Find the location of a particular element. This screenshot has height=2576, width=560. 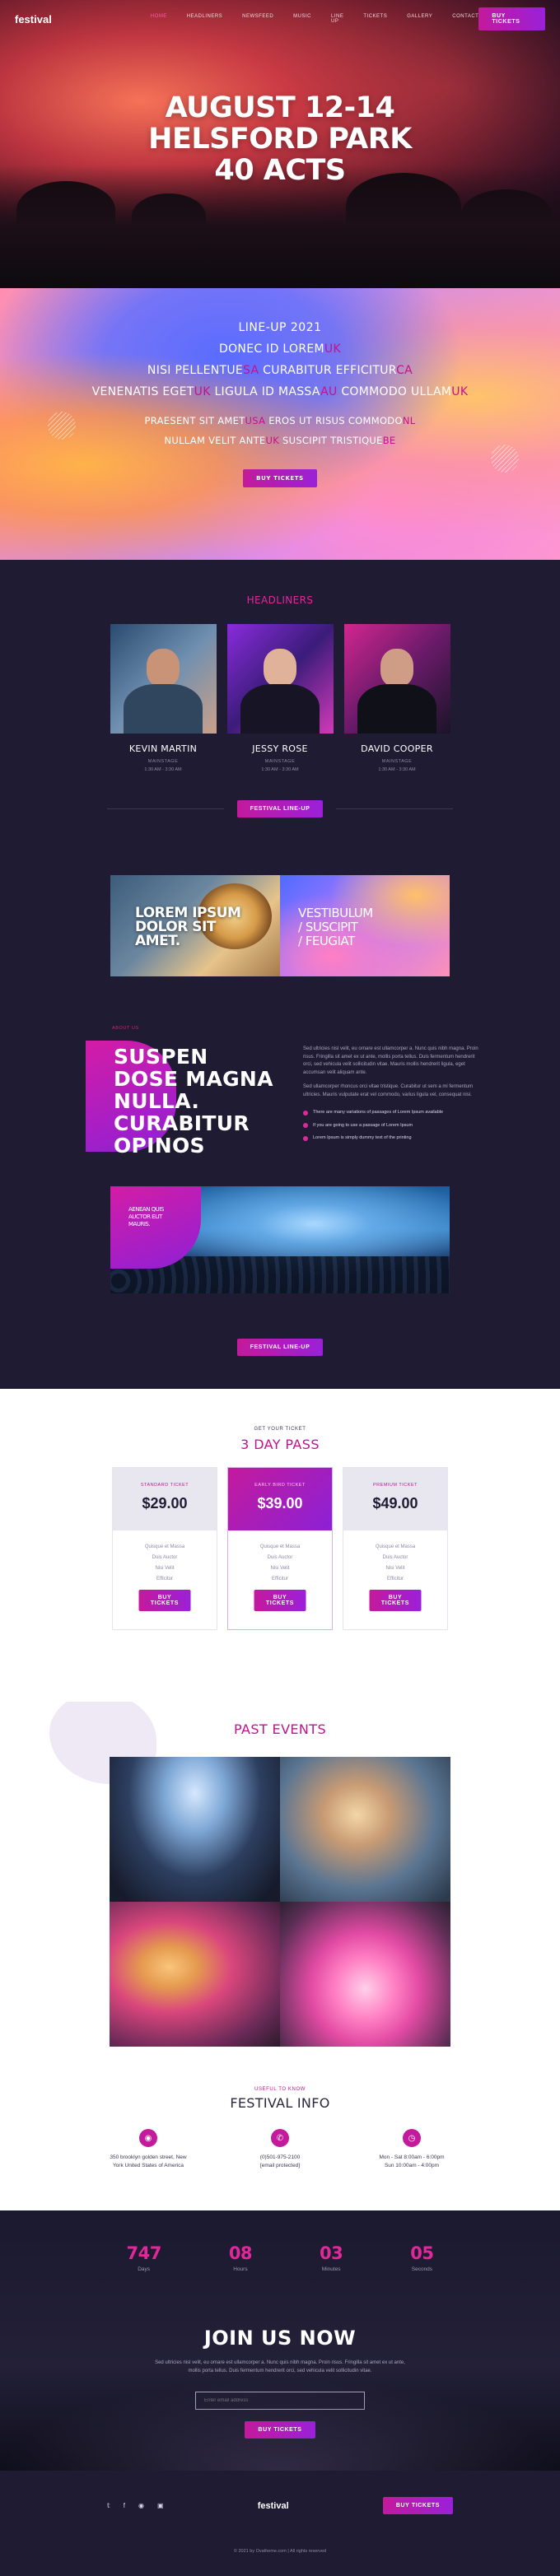

info-contact: ✆ (0)501-975-2100 [email protected] is located at coordinates (280, 2149).